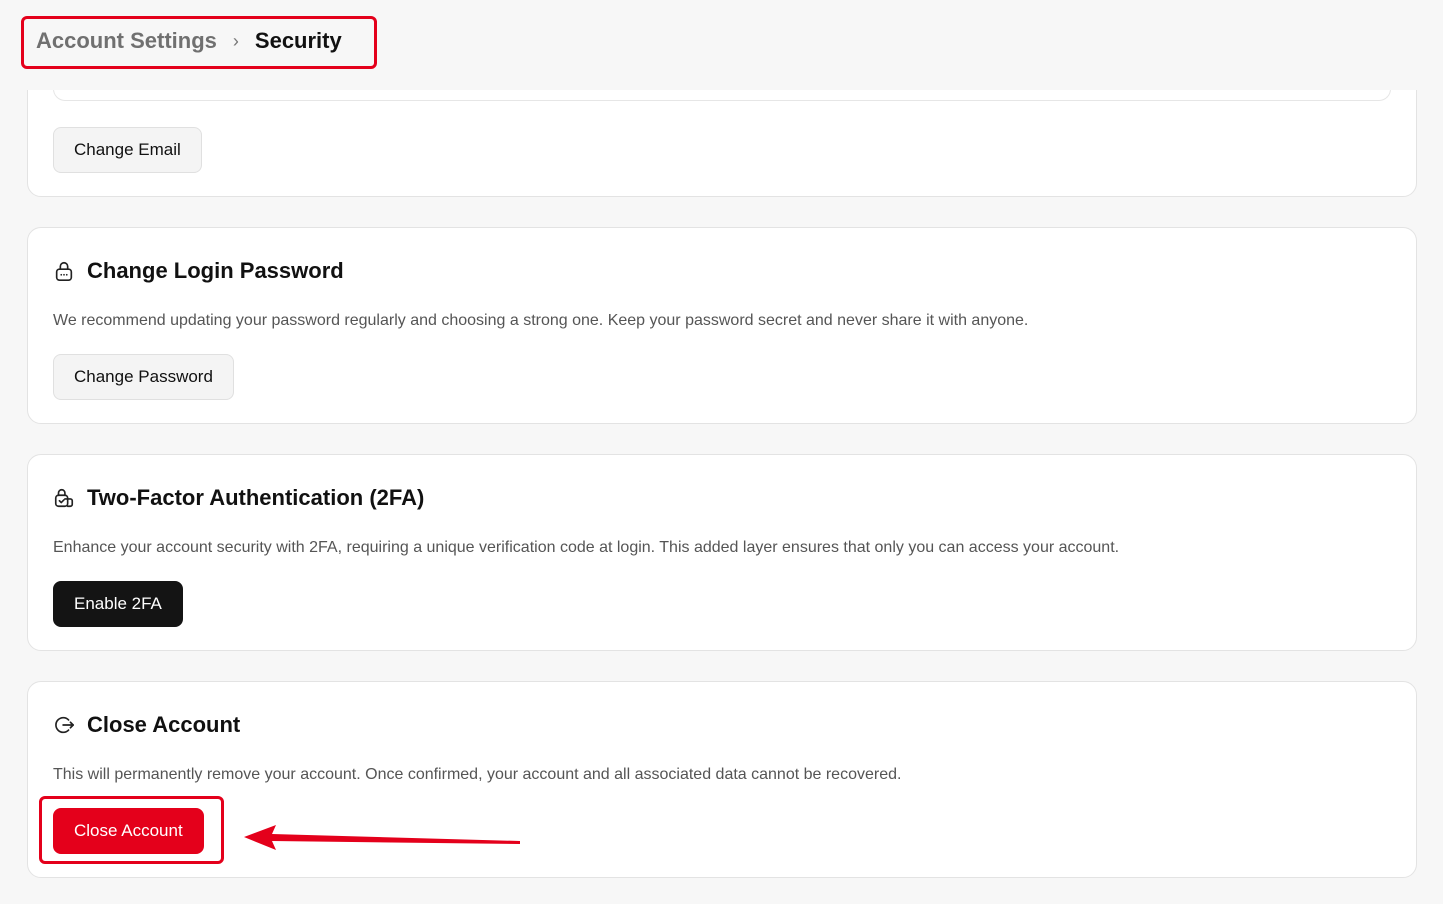 This screenshot has width=1443, height=904. Describe the element at coordinates (215, 270) in the screenshot. I see `password-card-title: Change Login Password` at that location.